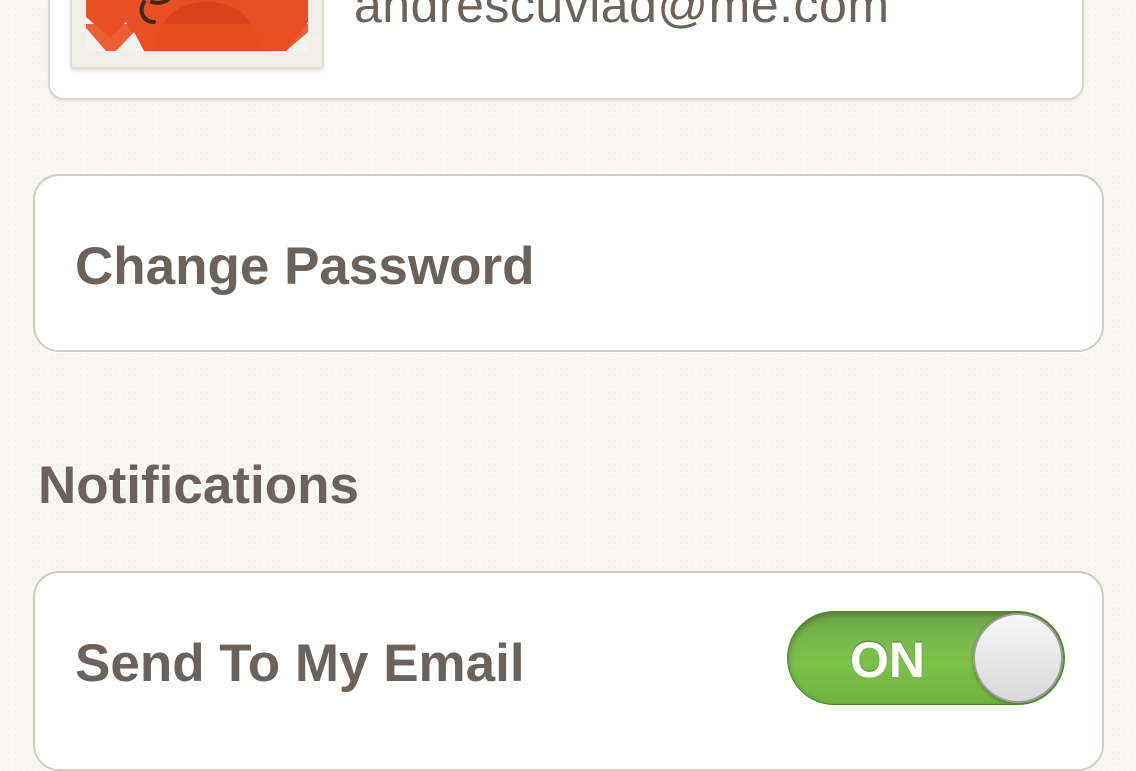 The image size is (1136, 771). Describe the element at coordinates (926, 658) in the screenshot. I see `send-to-email-toggle: ON` at that location.